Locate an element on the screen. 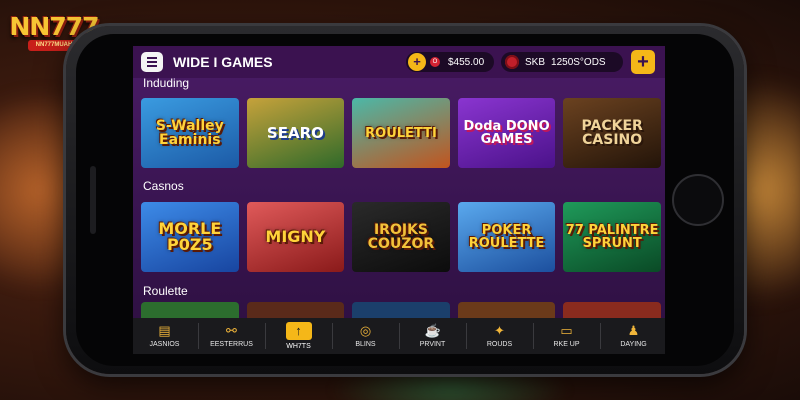 The image size is (800, 400). cup-icon: ☕ is located at coordinates (432, 330).